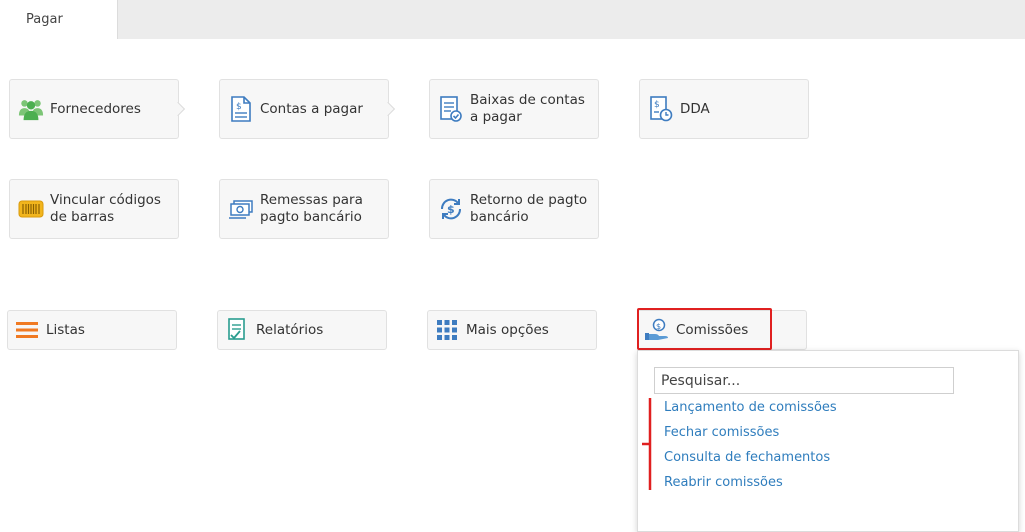 Image resolution: width=1025 pixels, height=532 pixels. I want to click on card-vincular-codigos: Vincular códigos de barras, so click(94, 209).